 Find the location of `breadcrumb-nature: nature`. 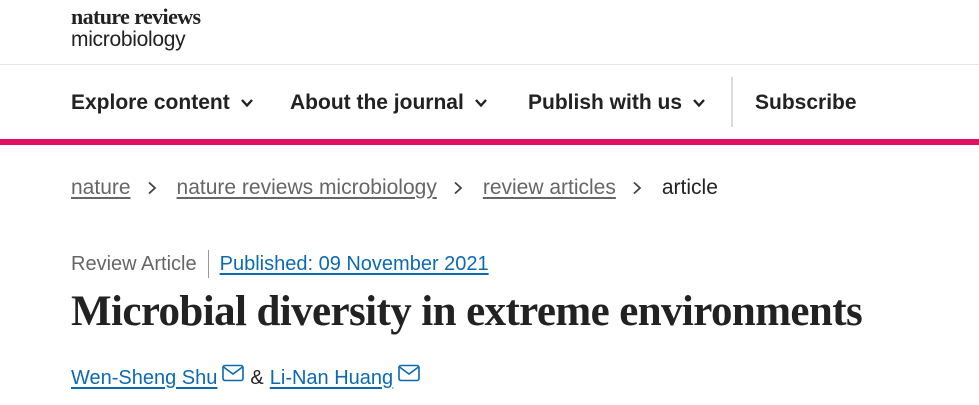

breadcrumb-nature: nature is located at coordinates (101, 188).